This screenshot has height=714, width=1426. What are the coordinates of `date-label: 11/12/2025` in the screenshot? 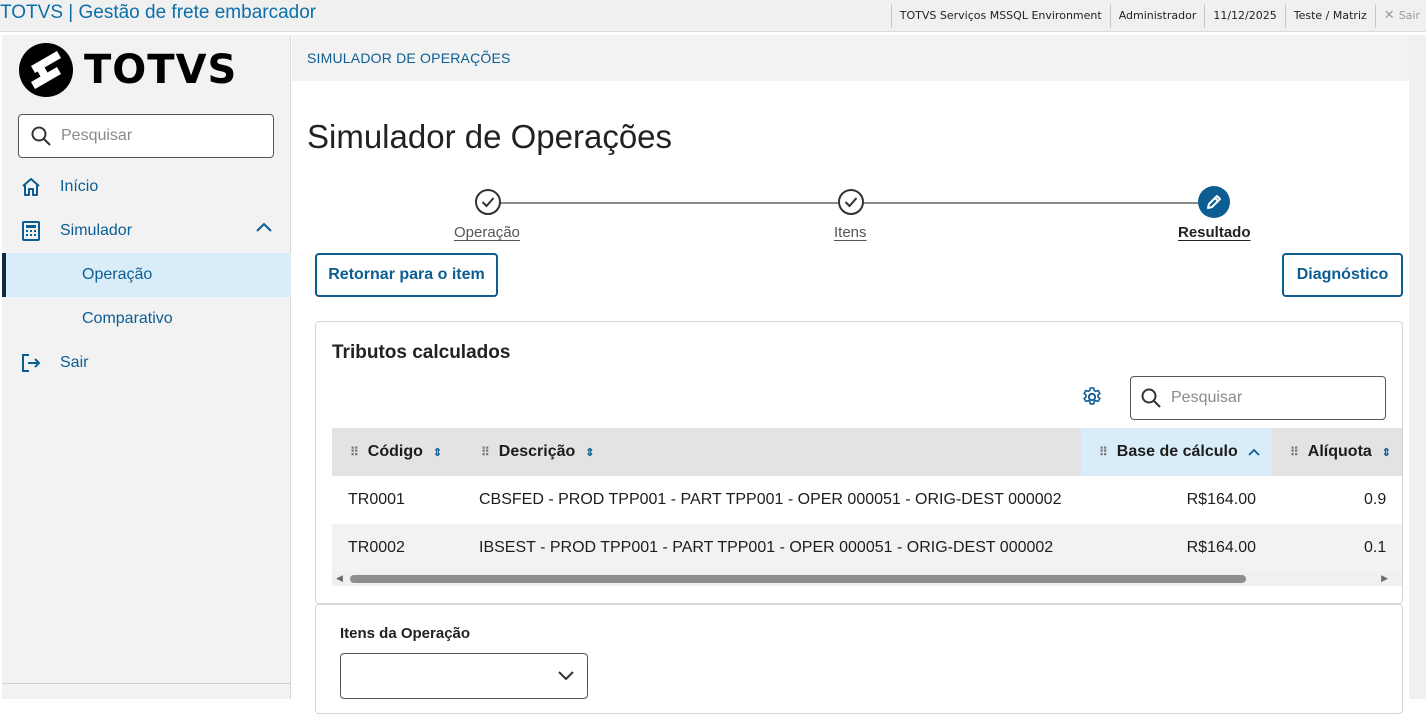 It's located at (1244, 16).